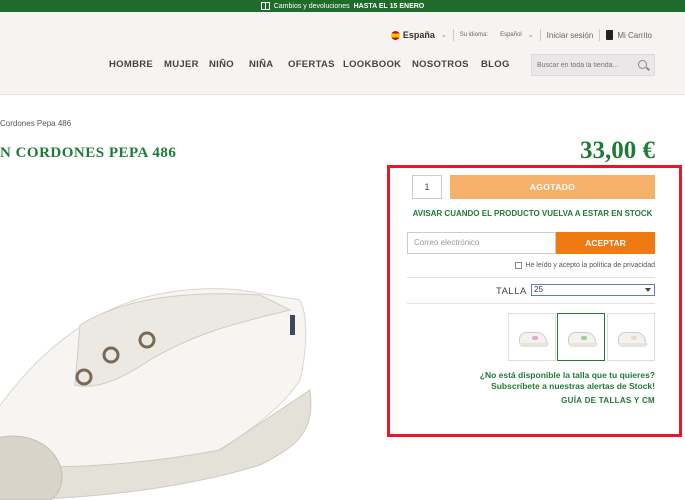 This screenshot has width=685, height=500. I want to click on chevron-down-icon, so click(648, 290).